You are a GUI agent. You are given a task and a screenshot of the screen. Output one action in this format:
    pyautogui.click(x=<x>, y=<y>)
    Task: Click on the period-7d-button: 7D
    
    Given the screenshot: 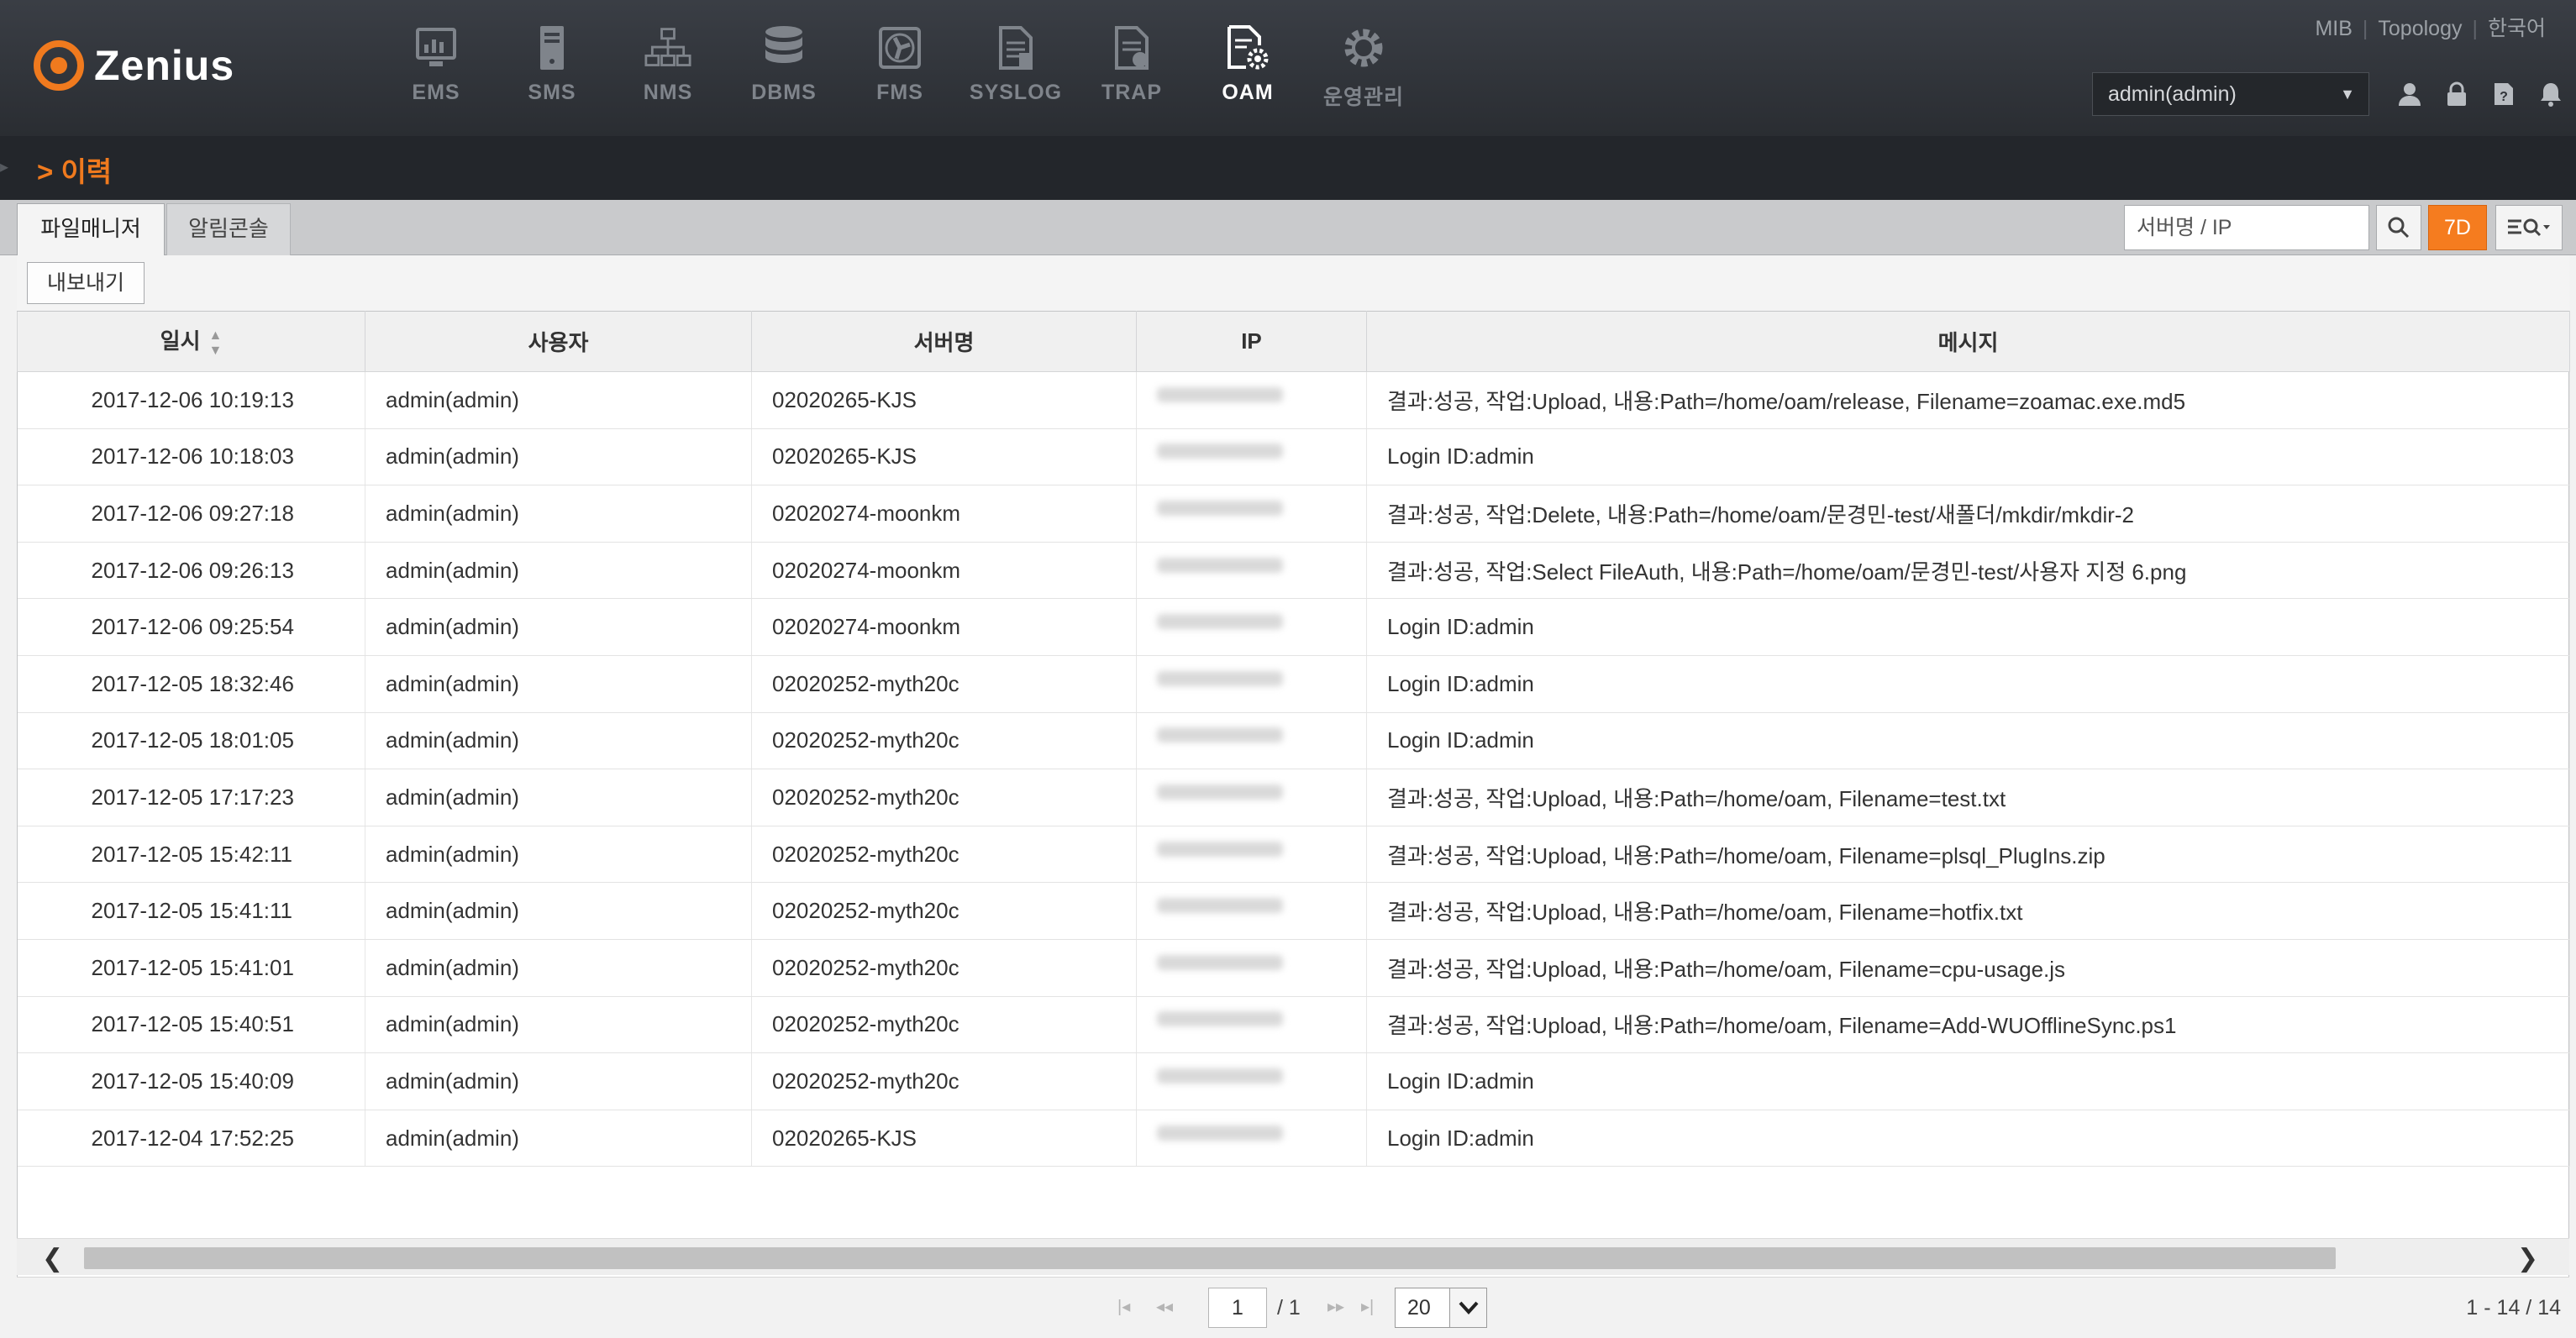 What is the action you would take?
    pyautogui.click(x=2457, y=227)
    